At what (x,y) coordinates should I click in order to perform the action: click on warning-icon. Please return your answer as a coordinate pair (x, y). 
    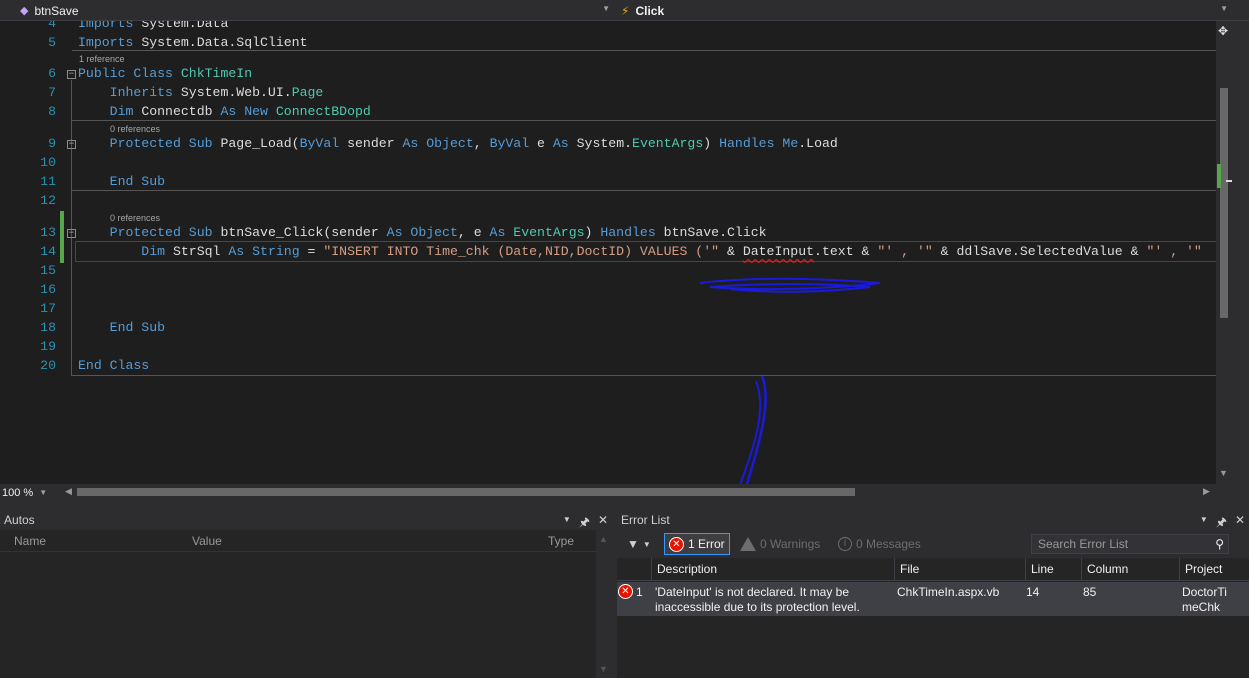
    Looking at the image, I should click on (748, 544).